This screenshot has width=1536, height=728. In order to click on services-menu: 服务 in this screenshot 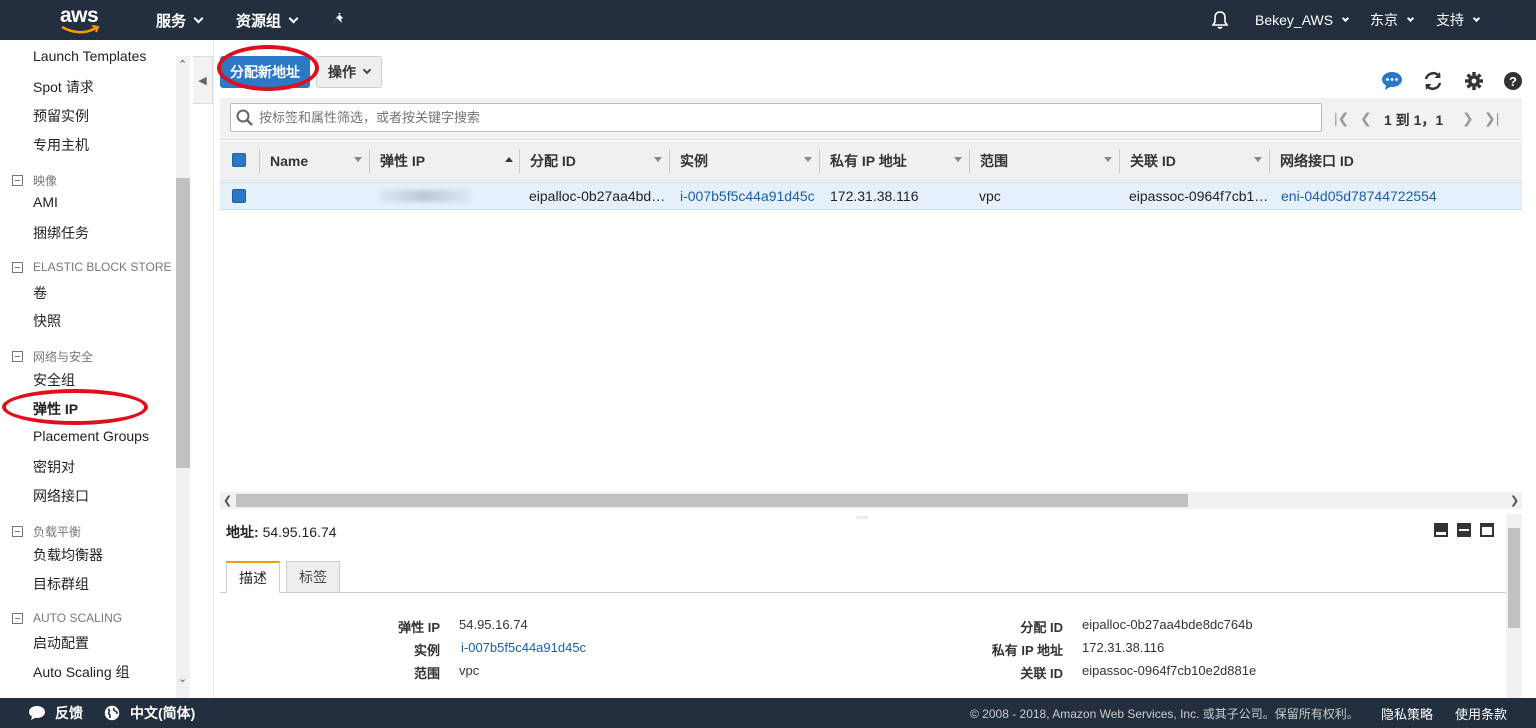, I will do `click(180, 20)`.